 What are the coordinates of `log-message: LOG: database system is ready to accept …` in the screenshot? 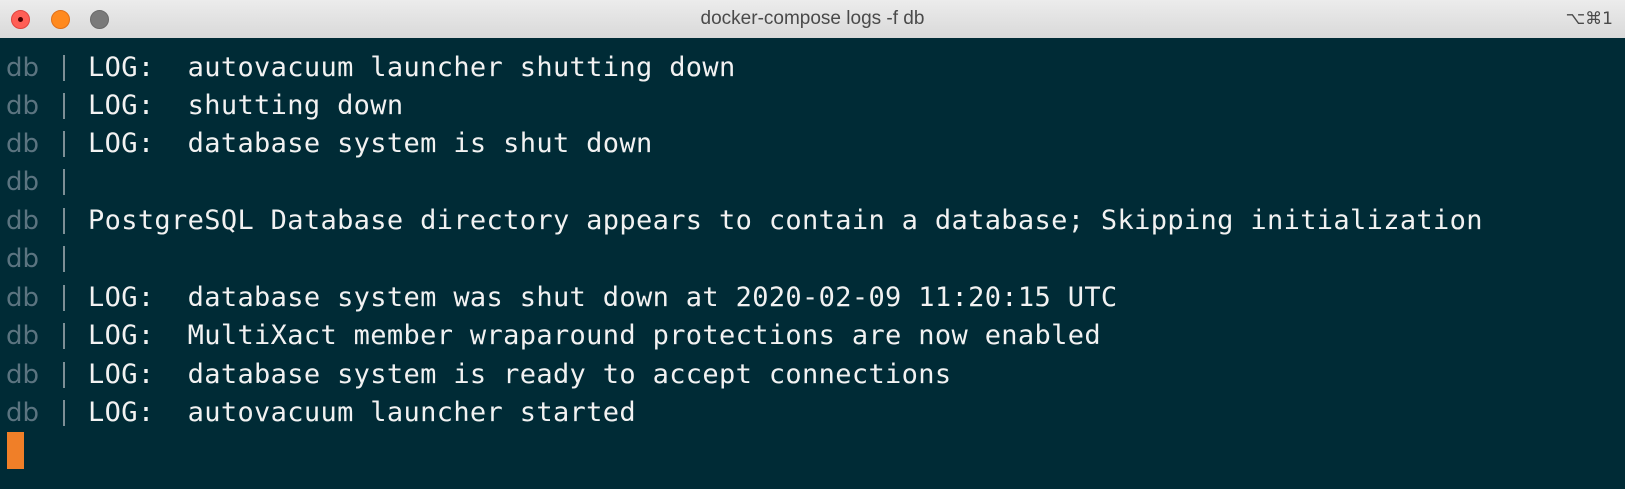 It's located at (520, 374).